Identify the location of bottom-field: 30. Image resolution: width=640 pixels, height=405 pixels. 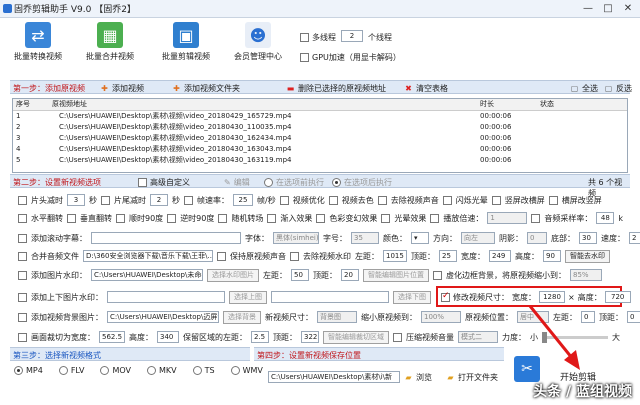
(588, 238).